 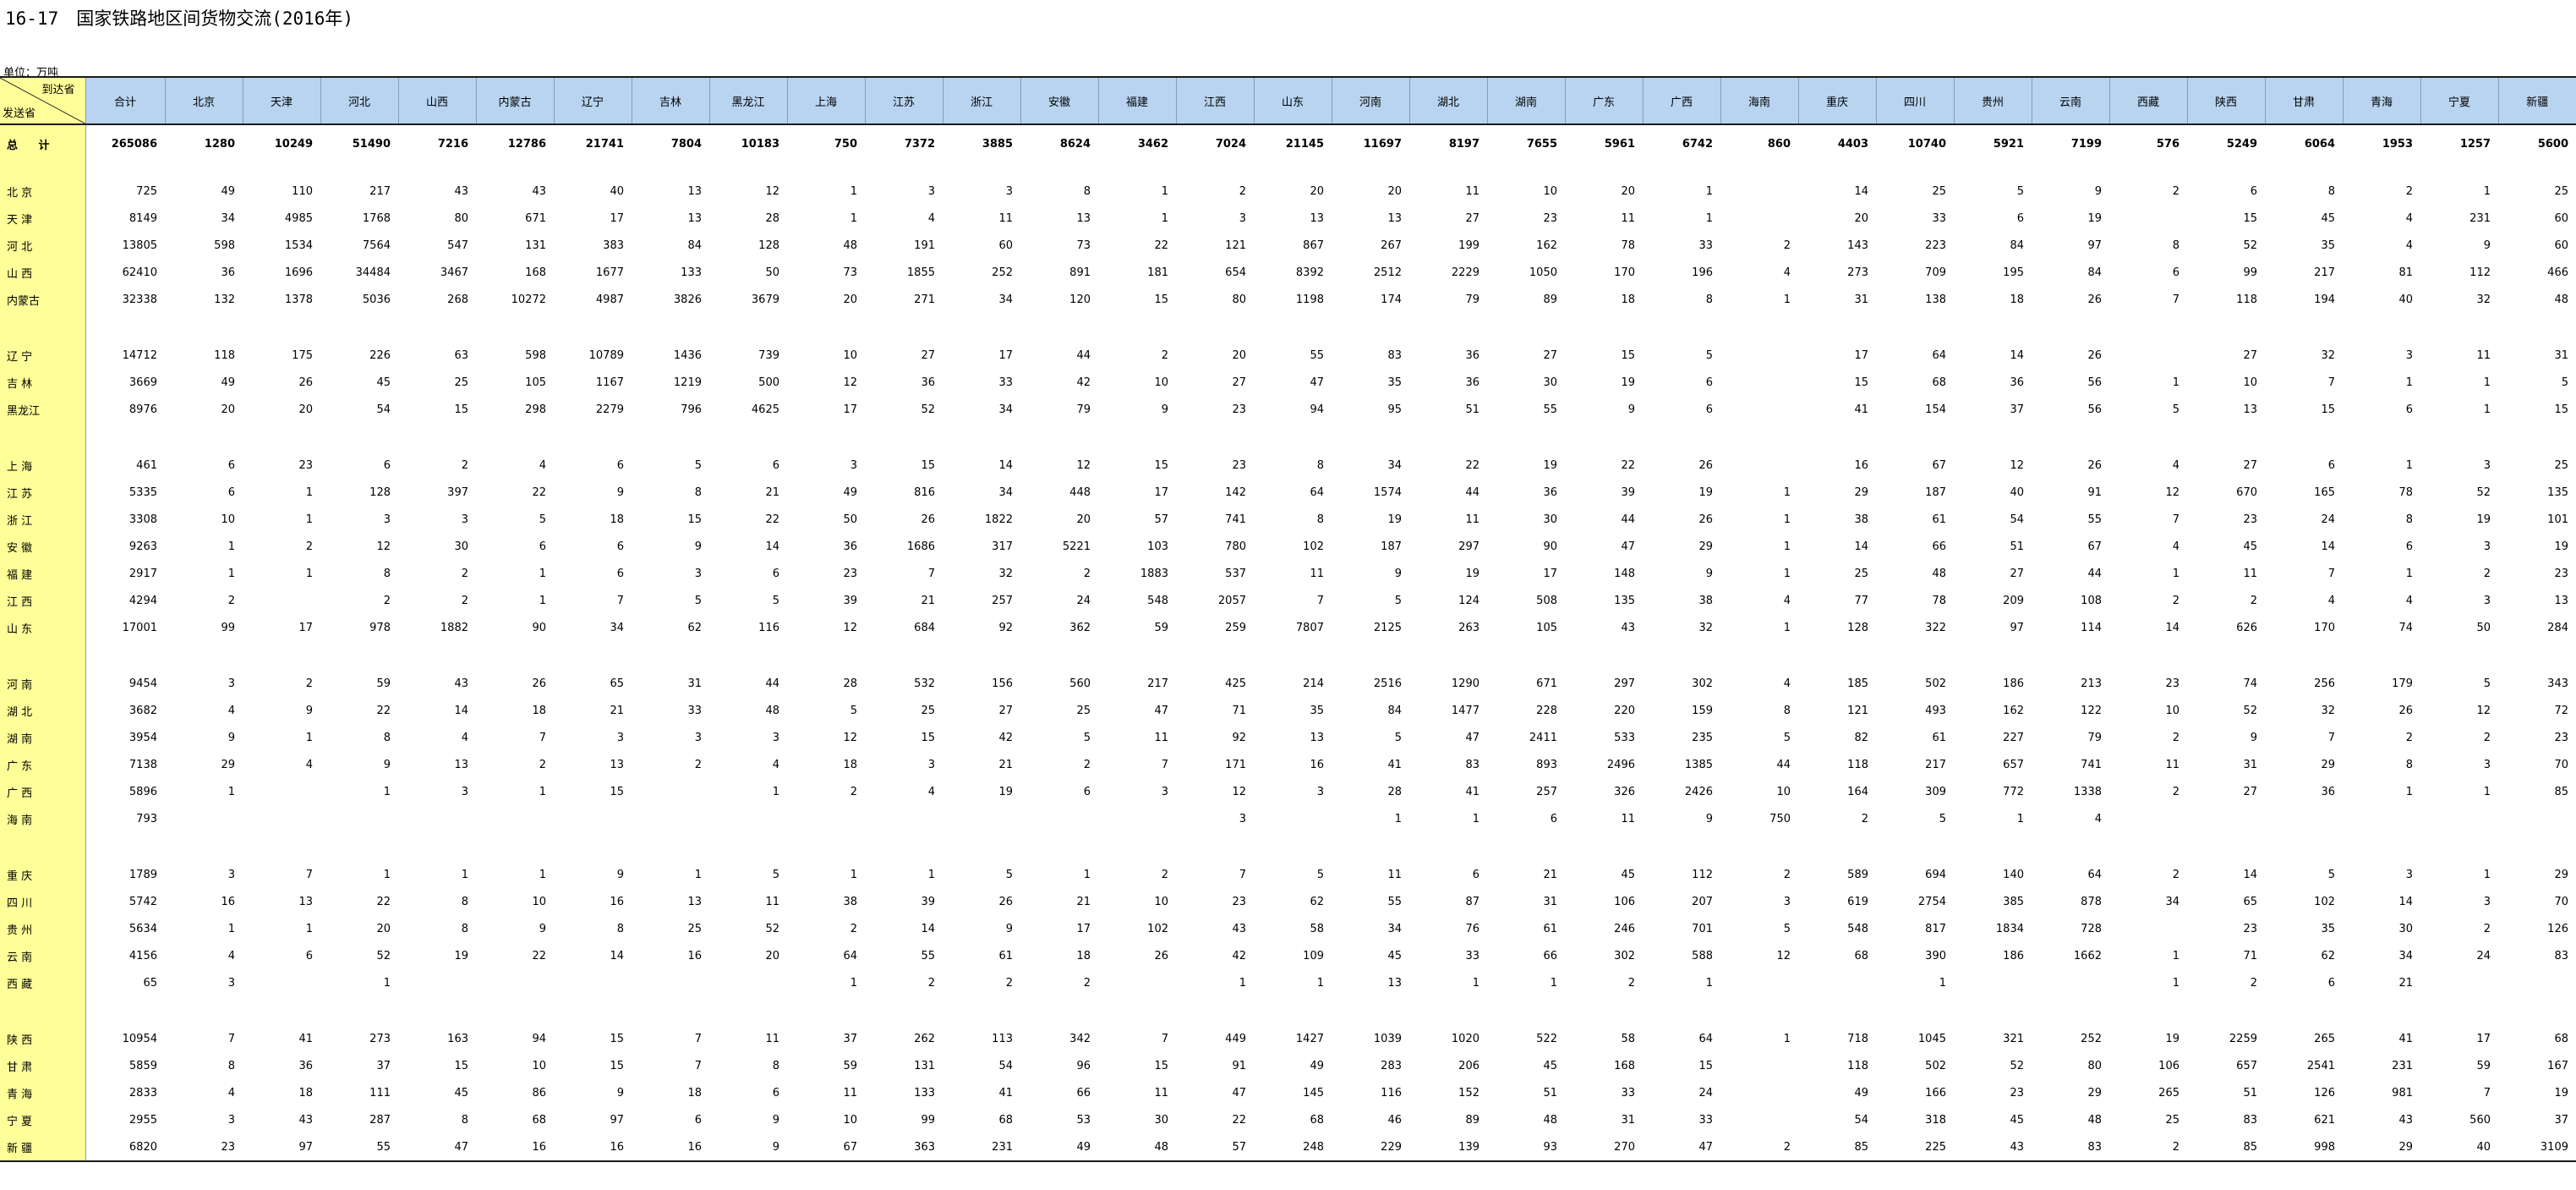 I want to click on data-cell: 97, so click(x=2017, y=628).